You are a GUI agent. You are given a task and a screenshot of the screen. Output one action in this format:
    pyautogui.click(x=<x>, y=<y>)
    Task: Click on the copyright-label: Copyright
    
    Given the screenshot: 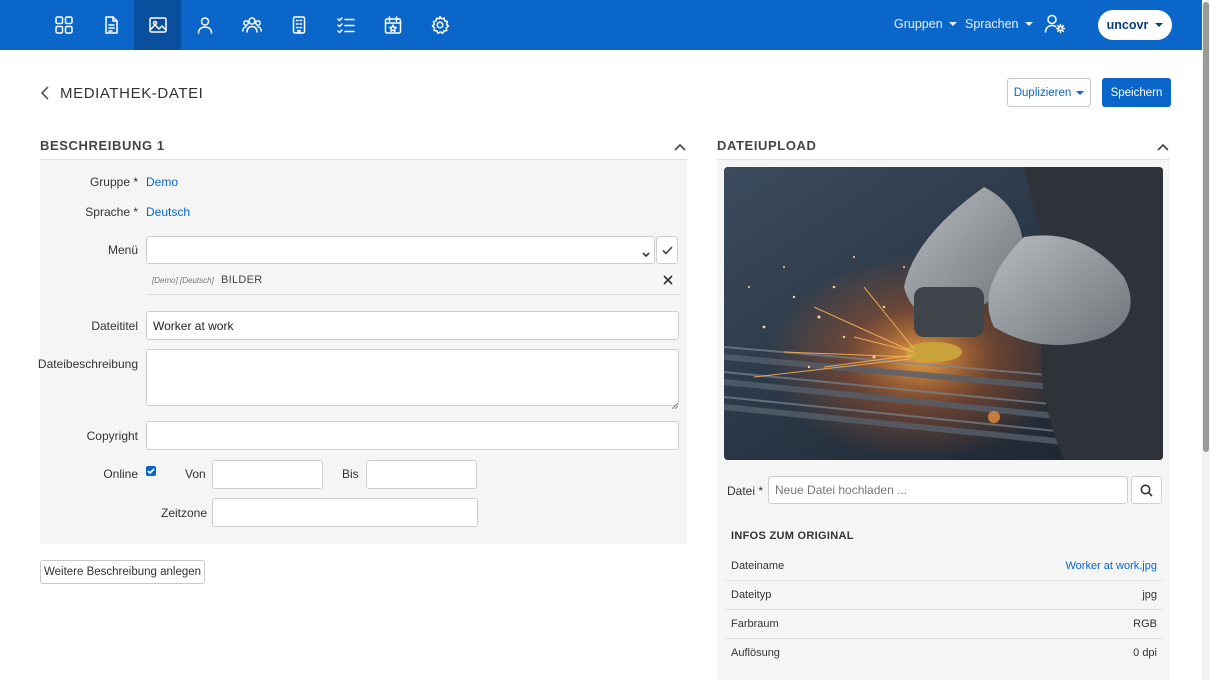 What is the action you would take?
    pyautogui.click(x=112, y=436)
    